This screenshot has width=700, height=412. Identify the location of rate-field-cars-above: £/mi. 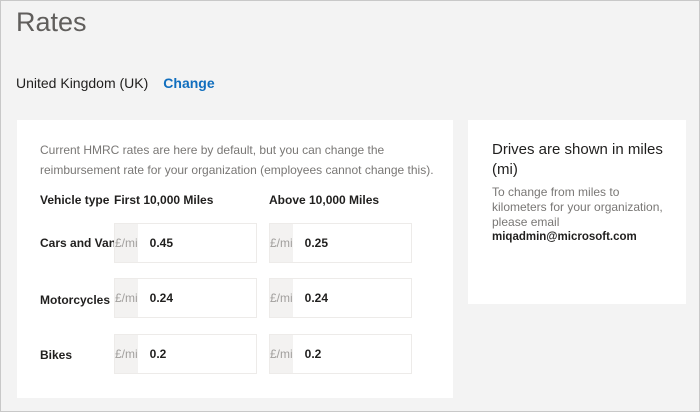
(367, 243).